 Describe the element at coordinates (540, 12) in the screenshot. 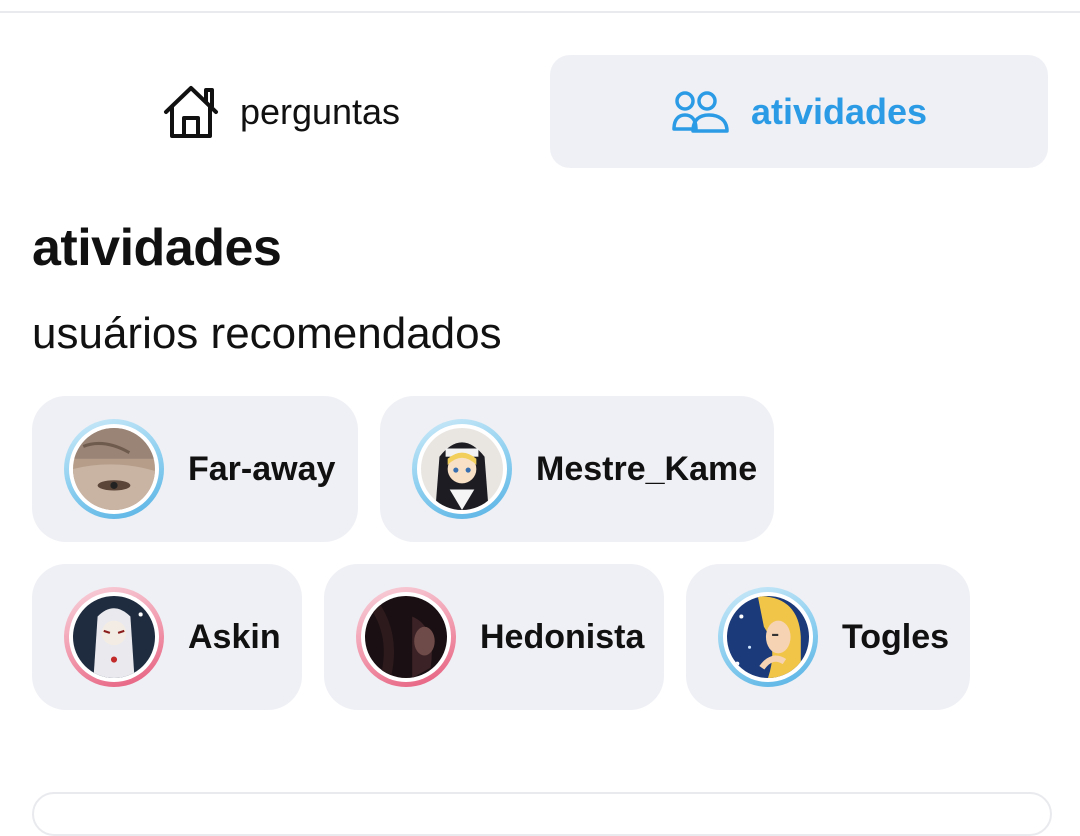

I see `top-divider` at that location.